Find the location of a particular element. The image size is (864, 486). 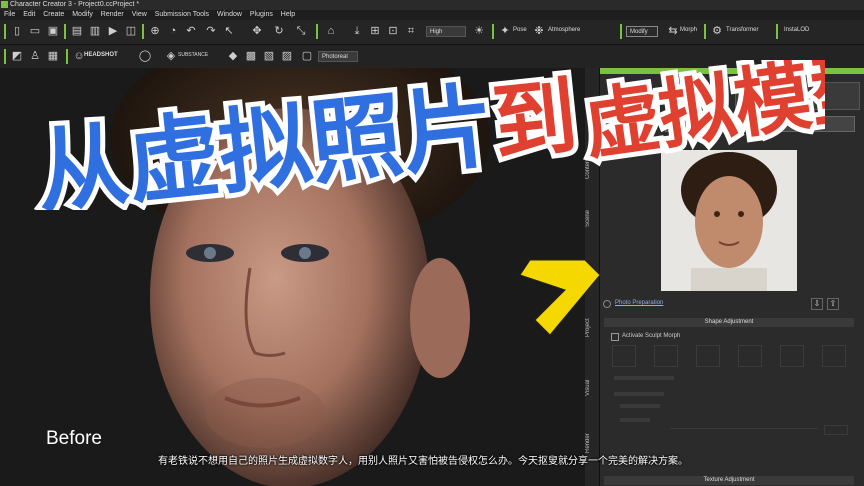

pose-icon: ✦ is located at coordinates (505, 31).